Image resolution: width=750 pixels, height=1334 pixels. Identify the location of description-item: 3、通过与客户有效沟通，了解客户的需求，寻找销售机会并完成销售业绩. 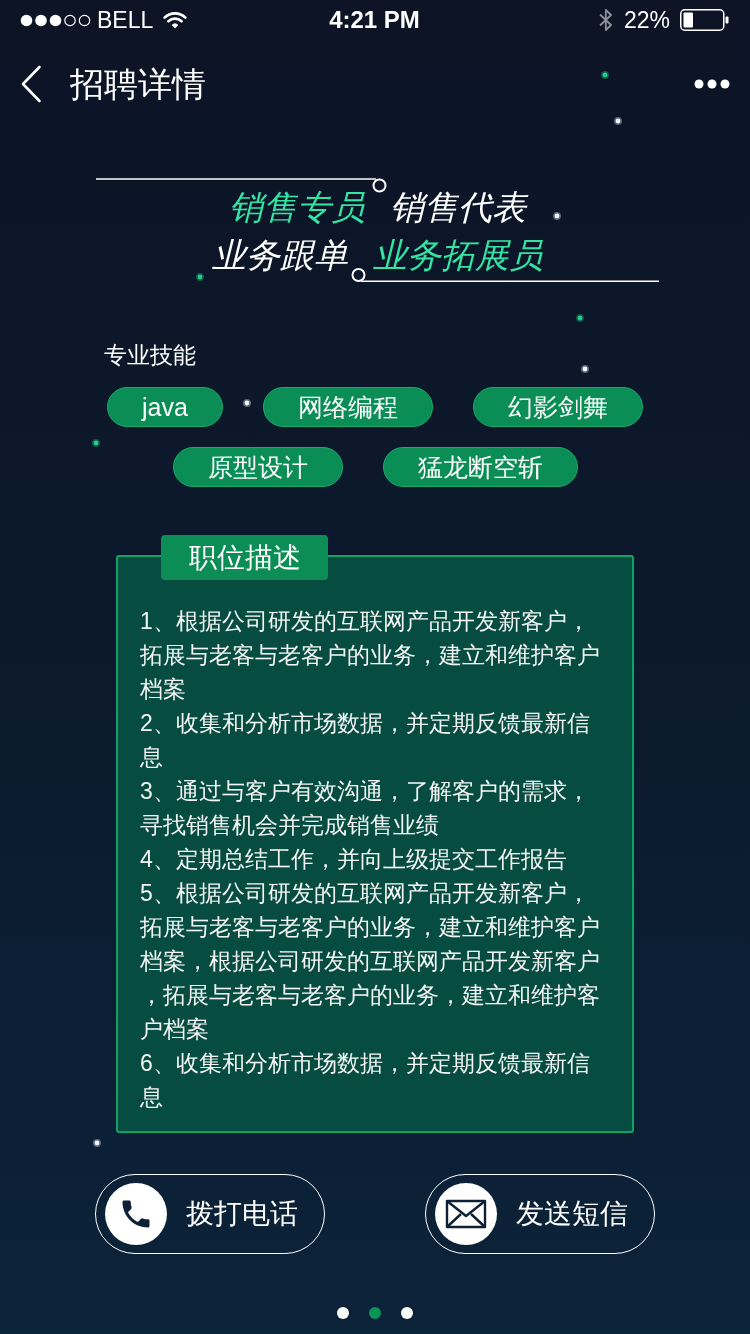
(365, 808).